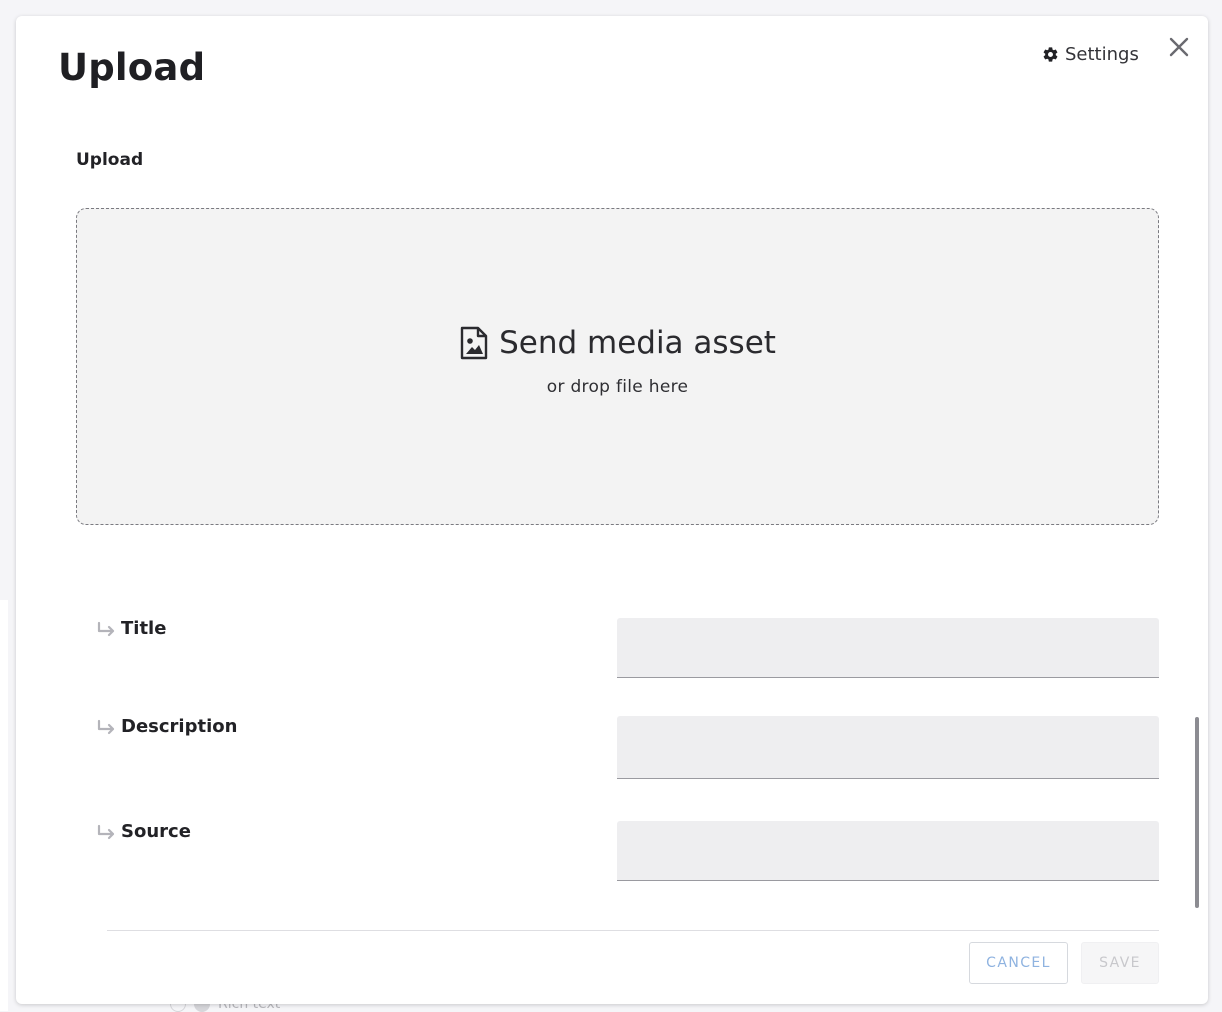  I want to click on modal-scrollbar, so click(1197, 811).